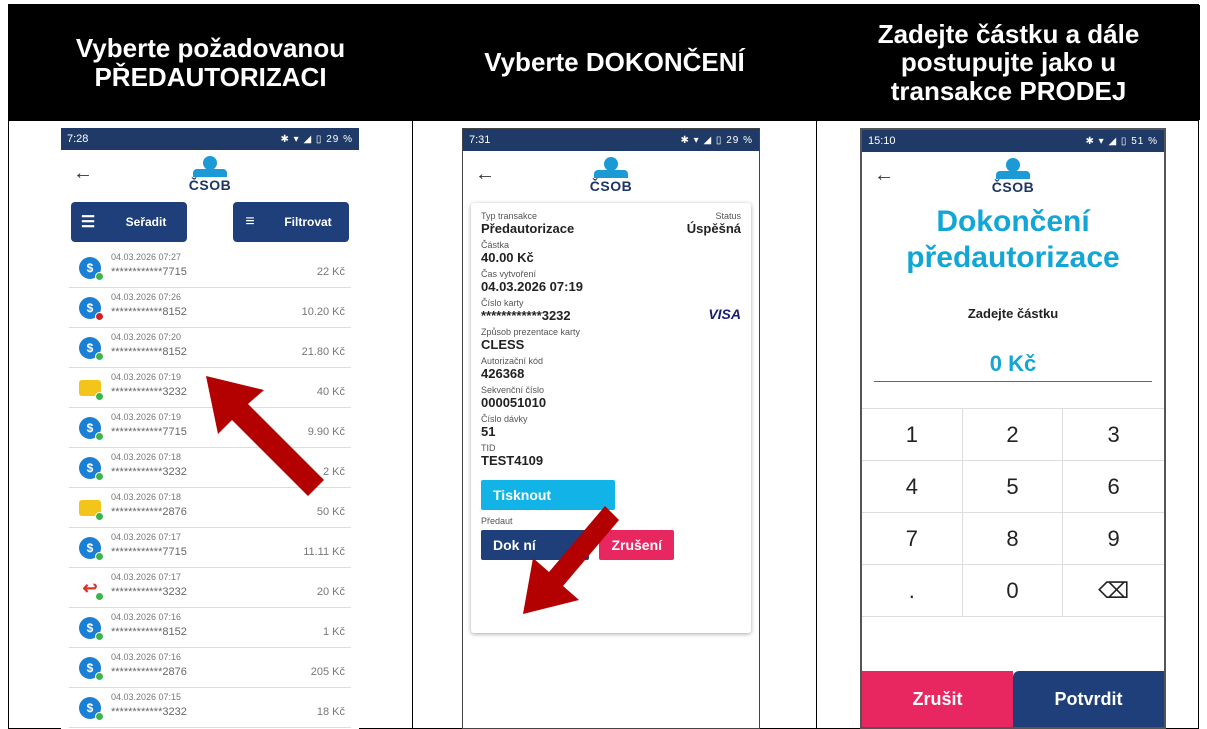 This screenshot has height=729, width=1207. I want to click on presentation-label: Způsob prezentace karty, so click(531, 332).